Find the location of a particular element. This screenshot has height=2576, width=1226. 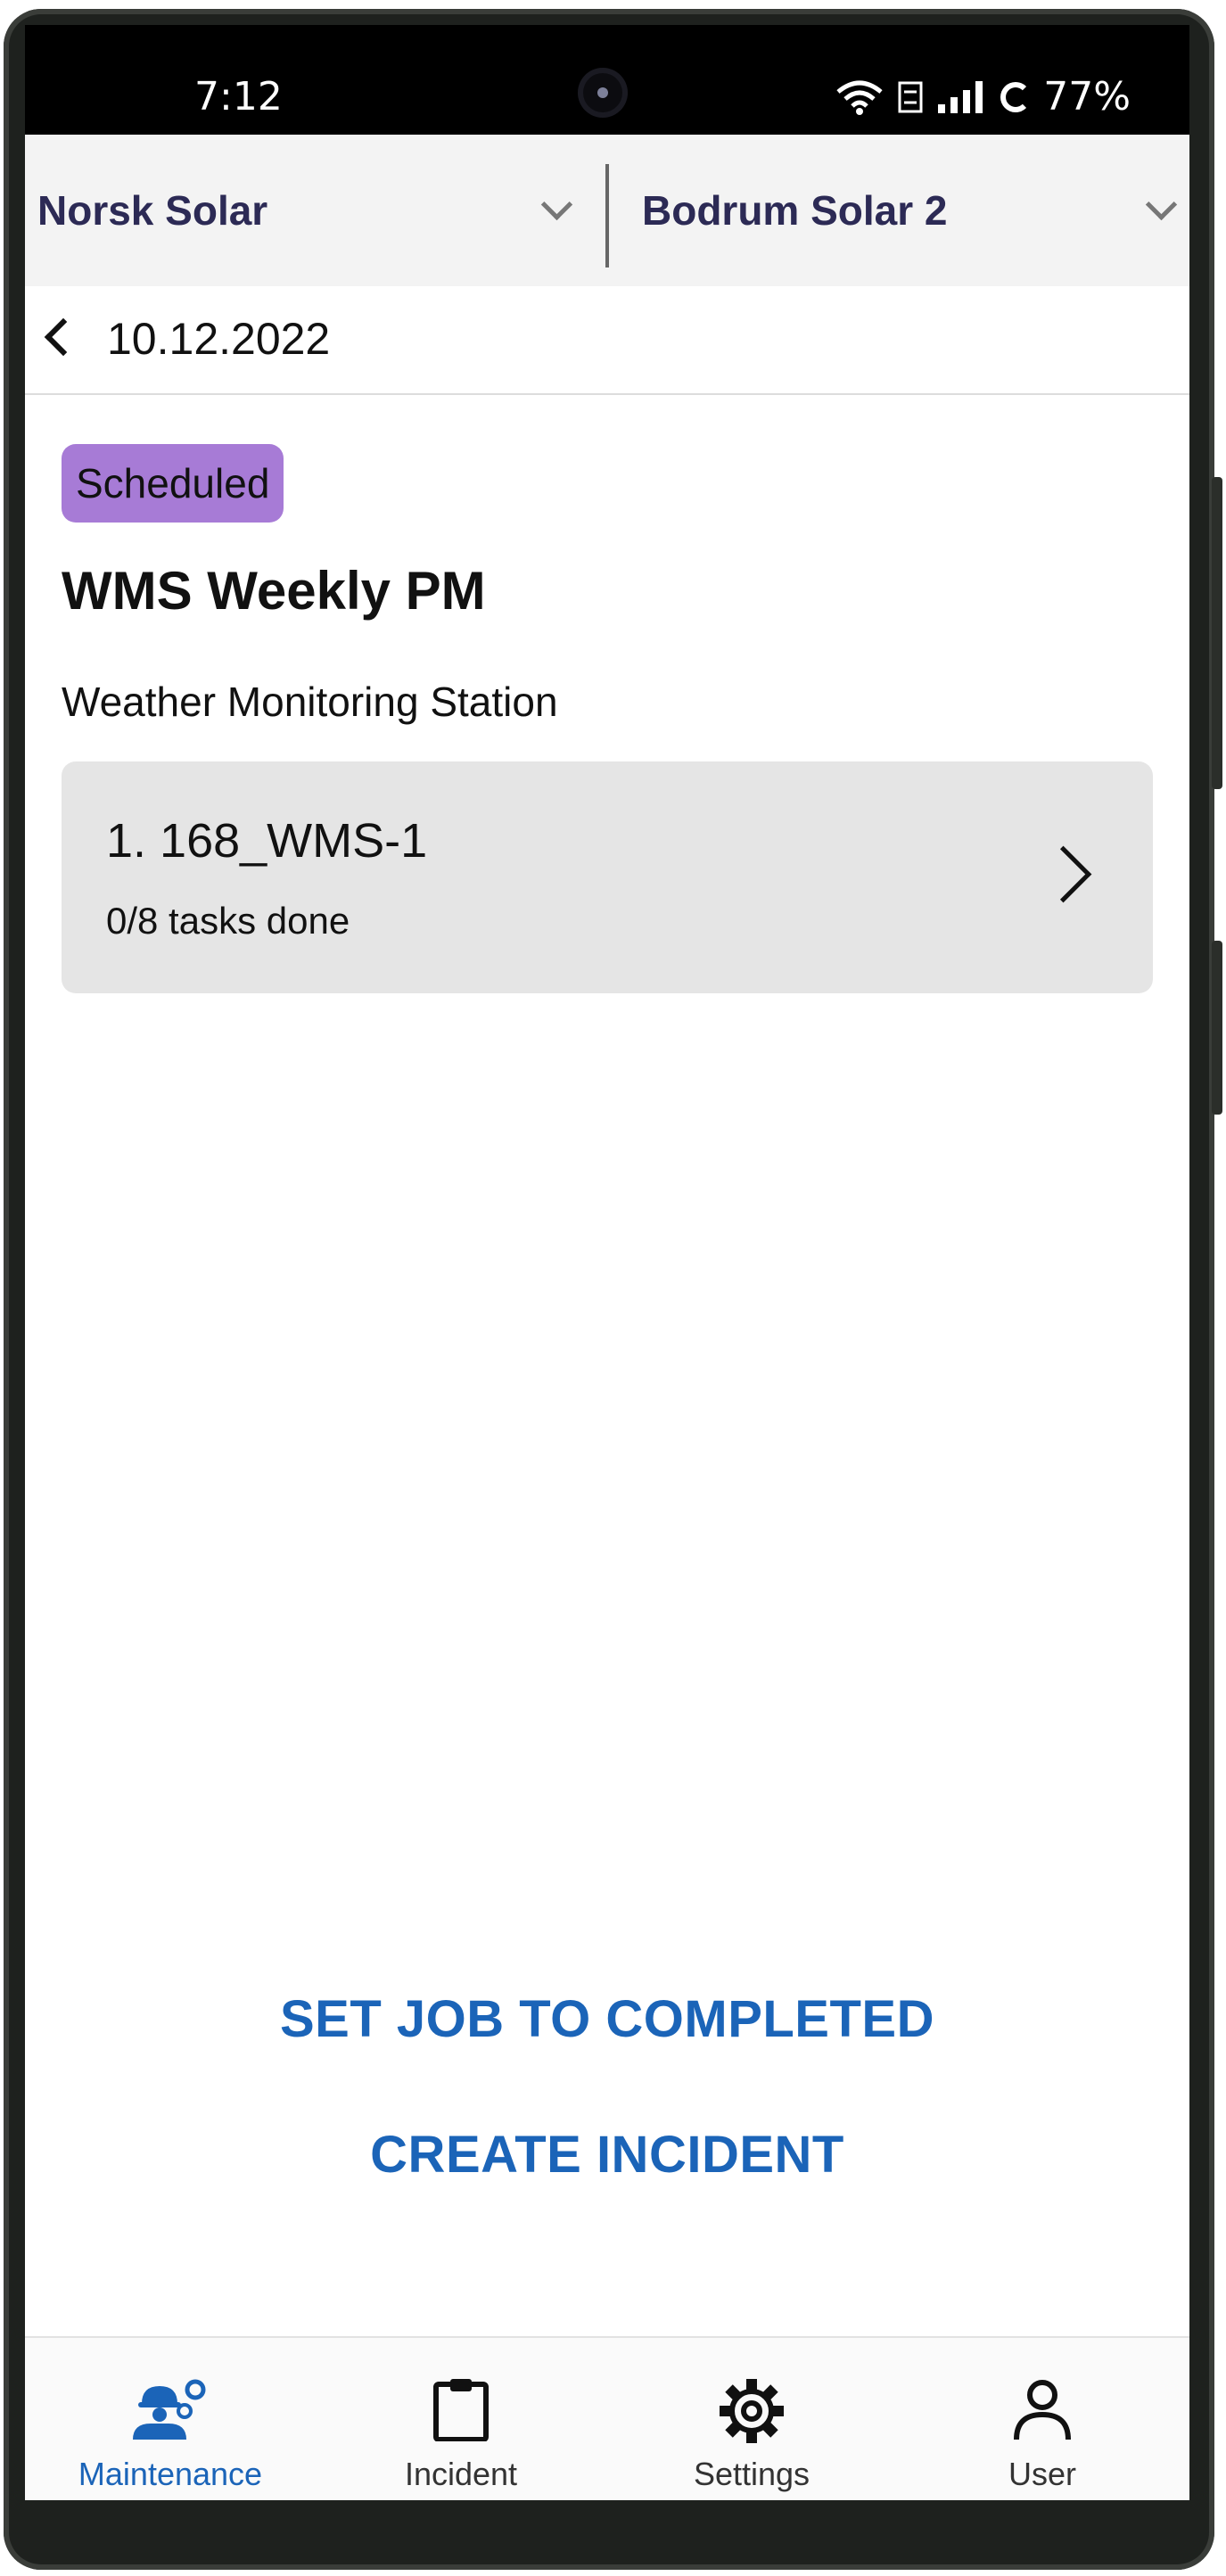

page-date: 10.12.2022 is located at coordinates (219, 339).